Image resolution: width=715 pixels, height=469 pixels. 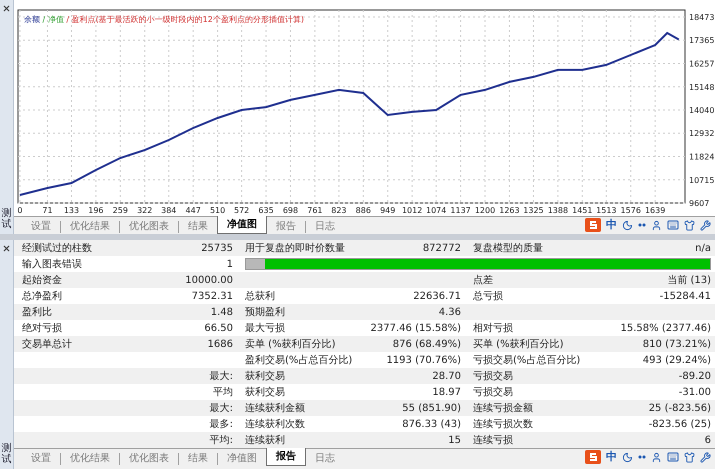 What do you see at coordinates (437, 296) in the screenshot?
I see `stat-value: 22636.71` at bounding box center [437, 296].